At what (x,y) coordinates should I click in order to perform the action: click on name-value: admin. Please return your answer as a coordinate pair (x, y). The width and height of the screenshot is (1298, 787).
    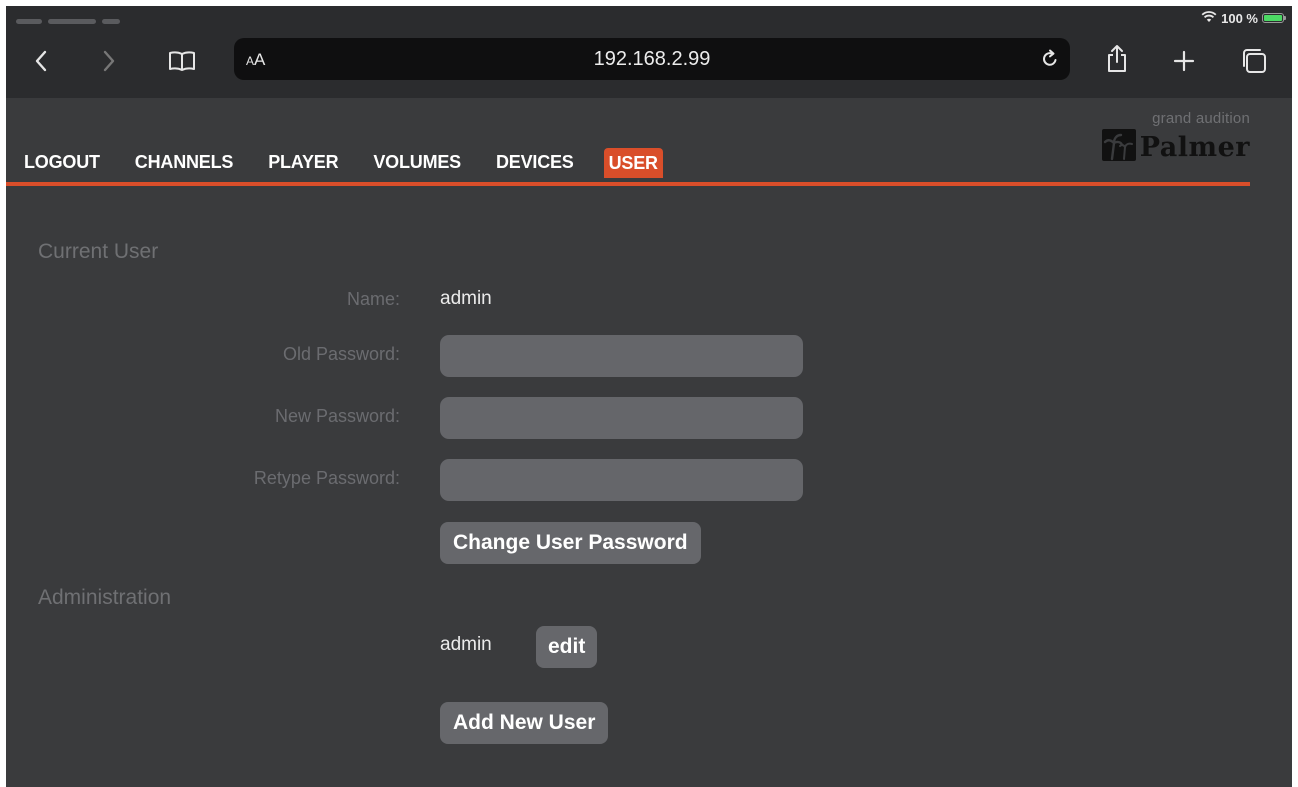
    Looking at the image, I should click on (466, 298).